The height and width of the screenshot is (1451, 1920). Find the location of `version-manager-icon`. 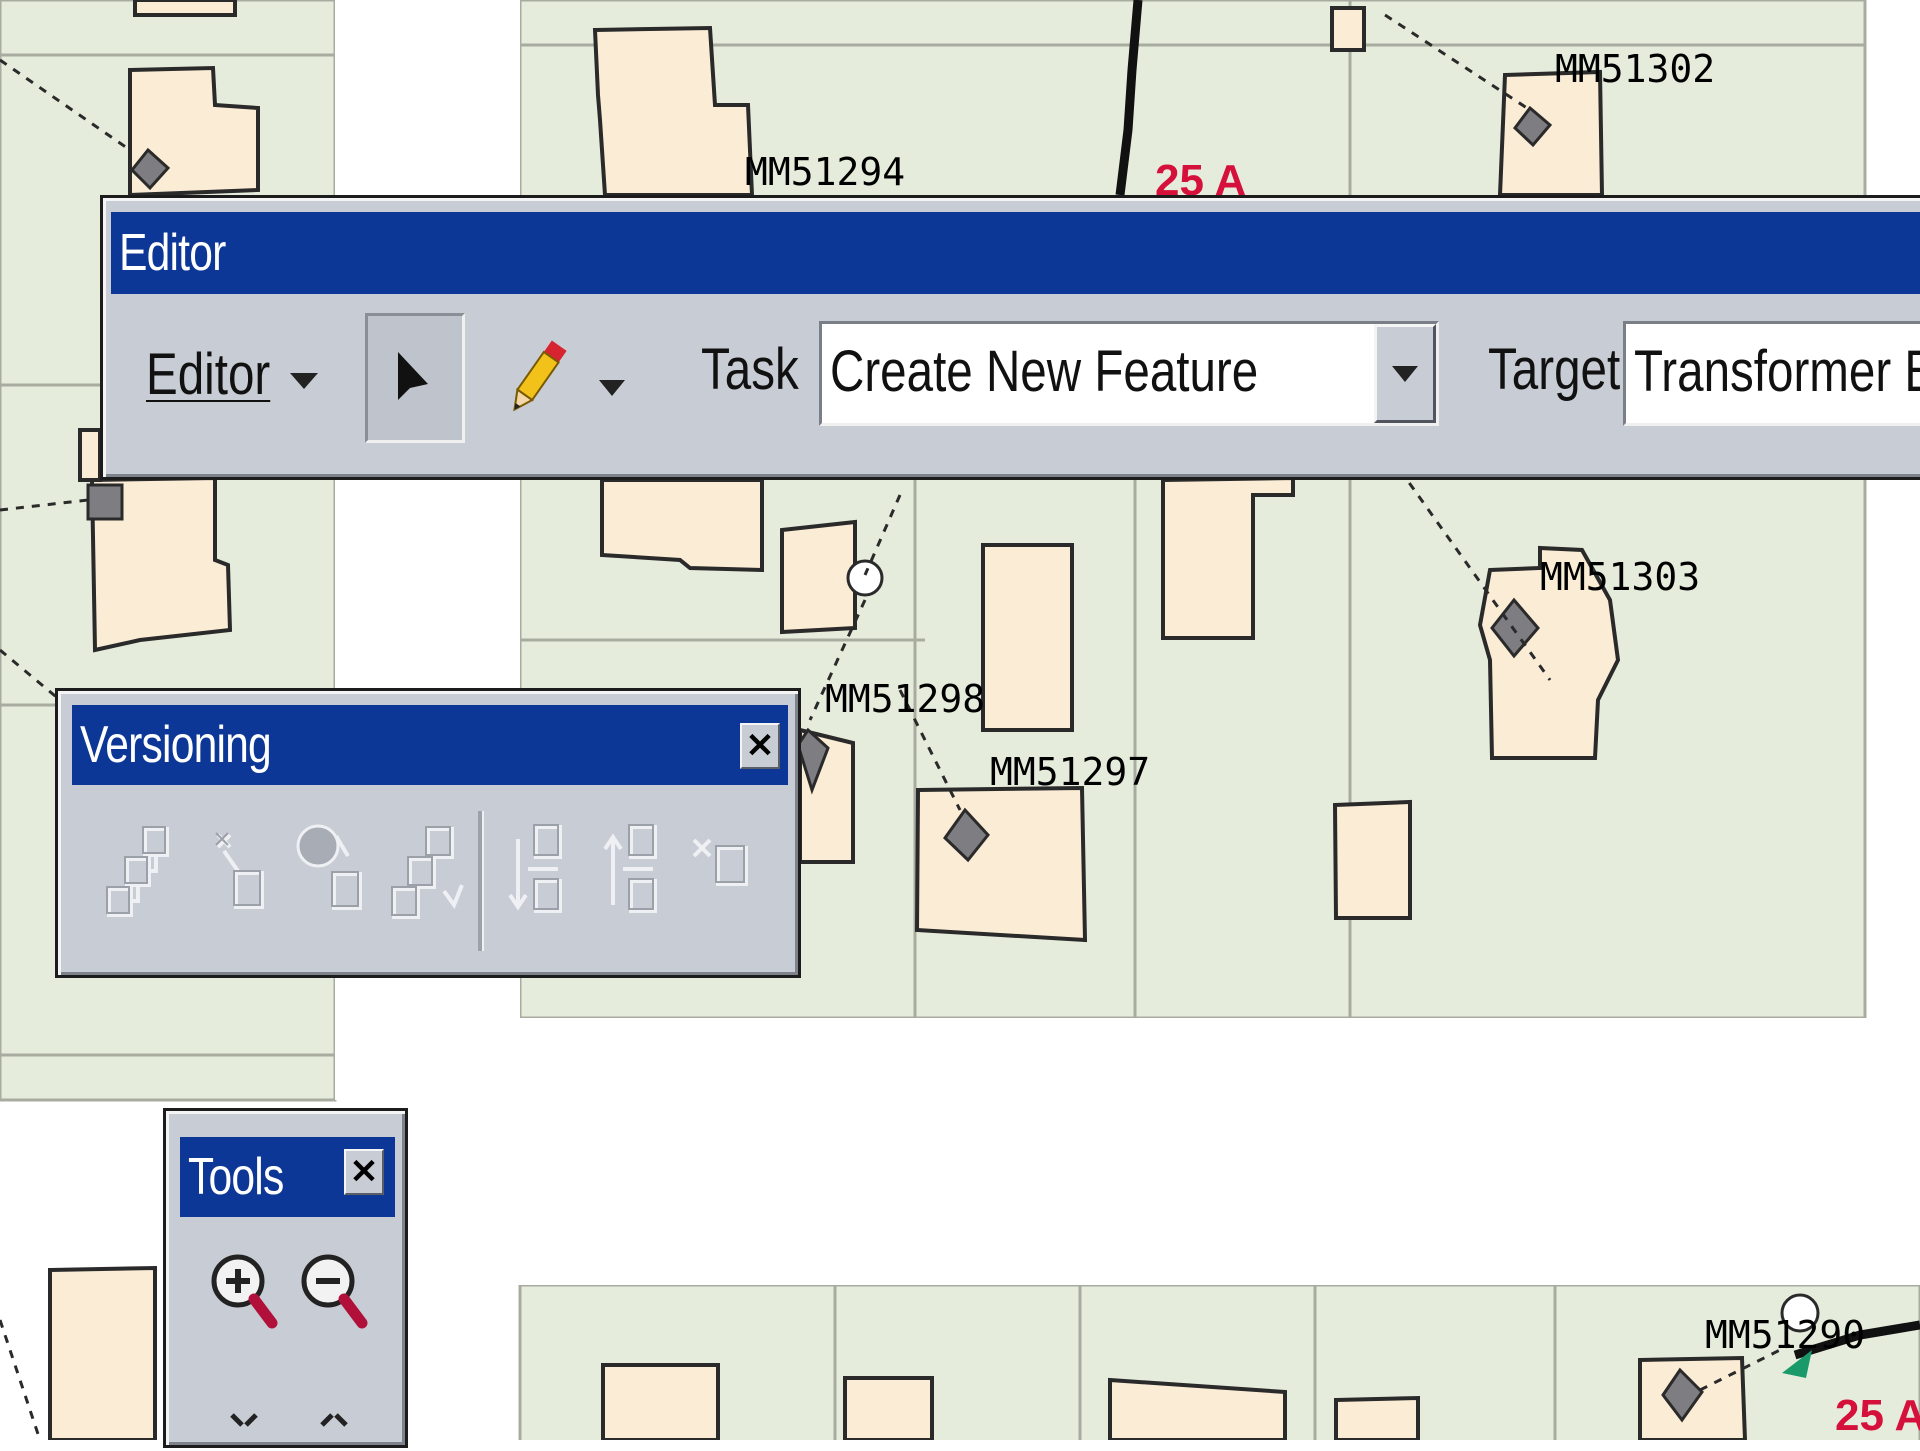

version-manager-icon is located at coordinates (143, 871).